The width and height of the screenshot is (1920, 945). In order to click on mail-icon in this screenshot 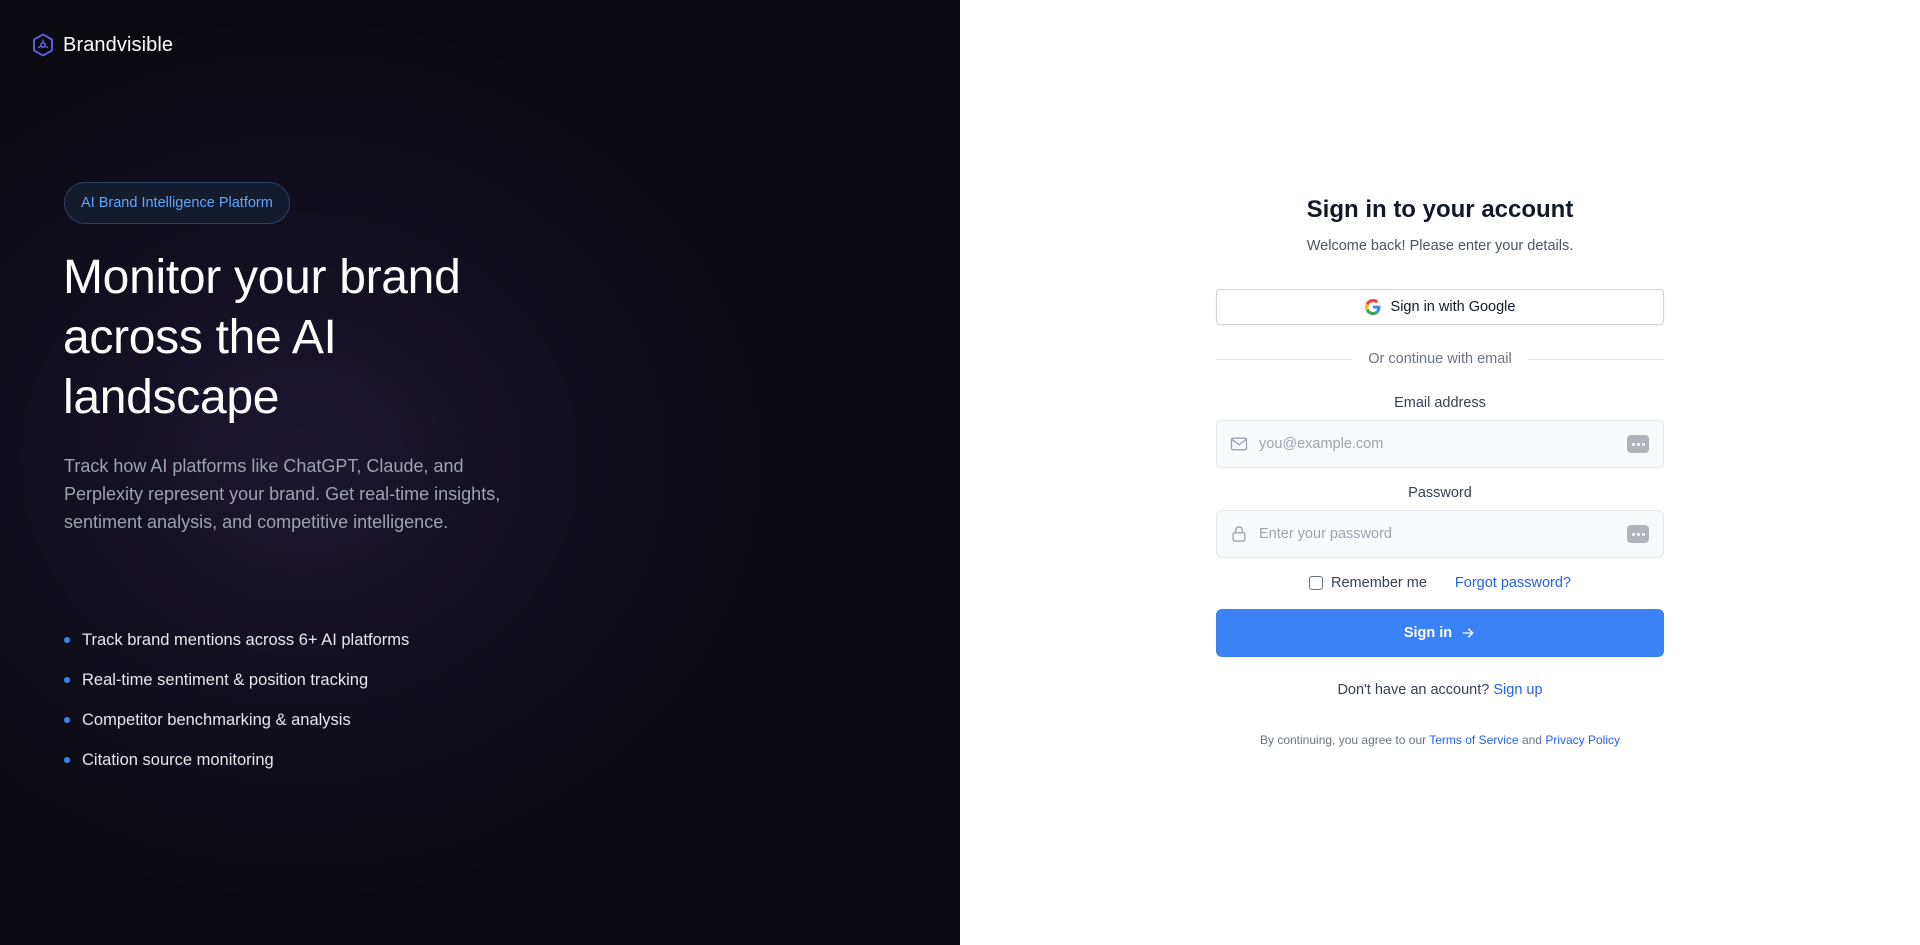, I will do `click(1239, 444)`.